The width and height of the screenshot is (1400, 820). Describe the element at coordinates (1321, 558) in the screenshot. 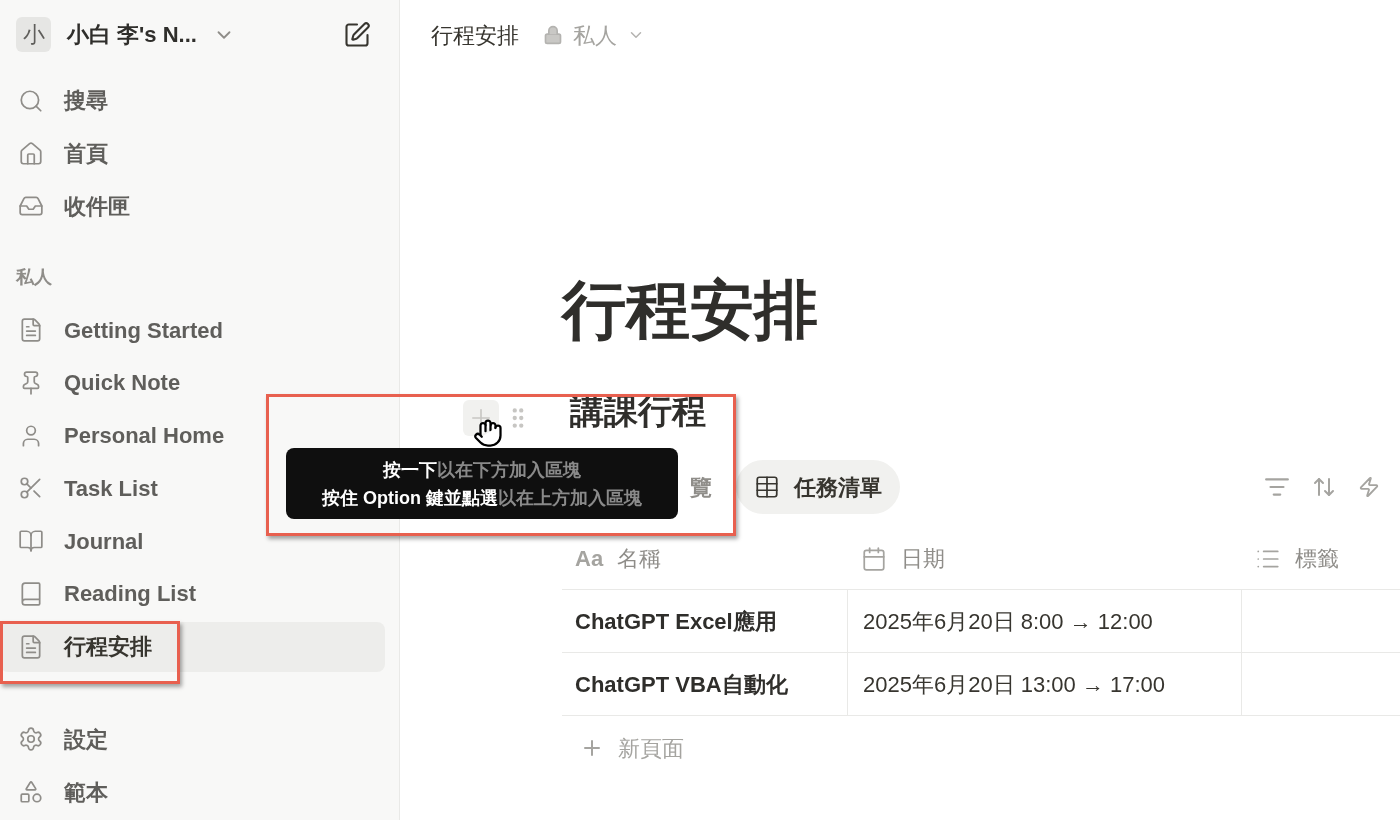

I see `column-header: 標籤` at that location.